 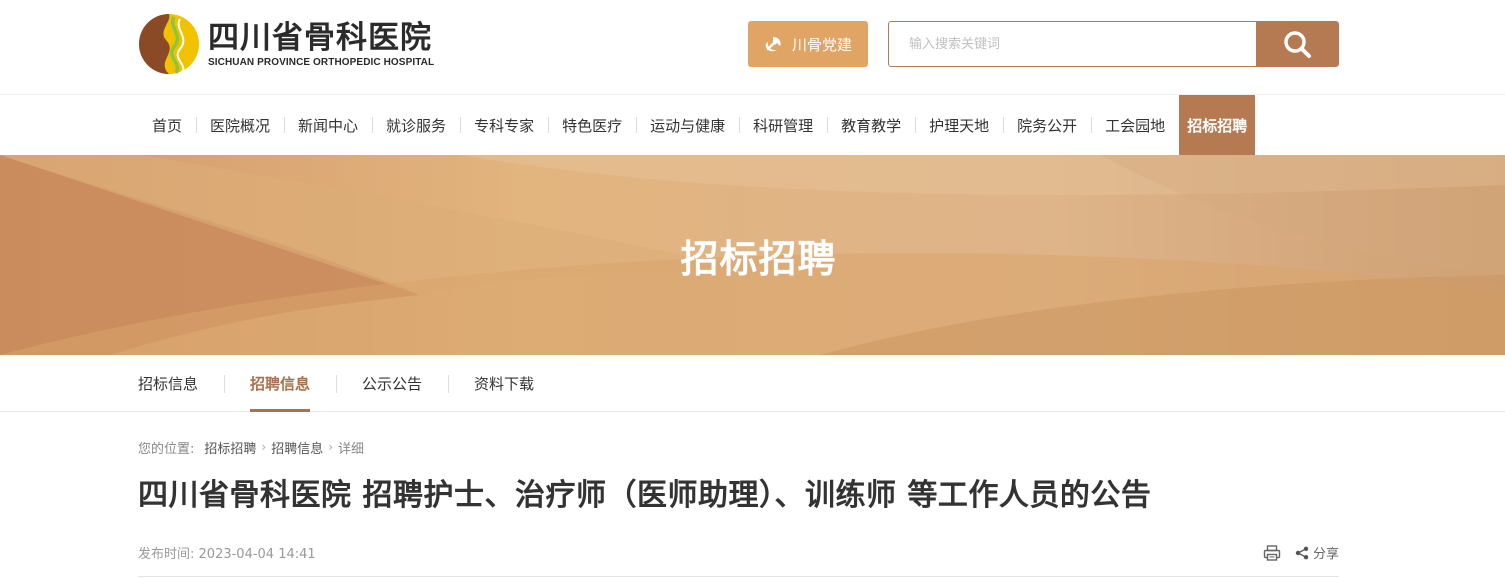 I want to click on search-icon, so click(x=1297, y=44).